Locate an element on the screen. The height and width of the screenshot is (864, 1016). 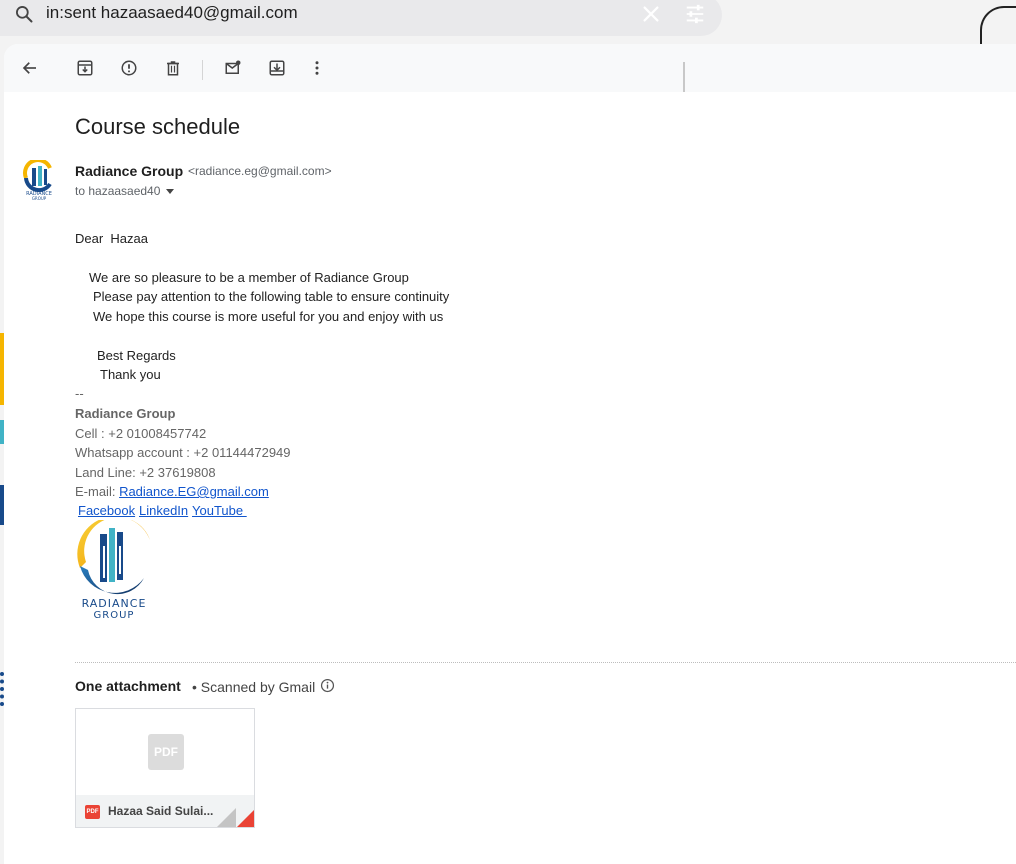
recipient-details: to hazaasaed40 is located at coordinates (125, 191).